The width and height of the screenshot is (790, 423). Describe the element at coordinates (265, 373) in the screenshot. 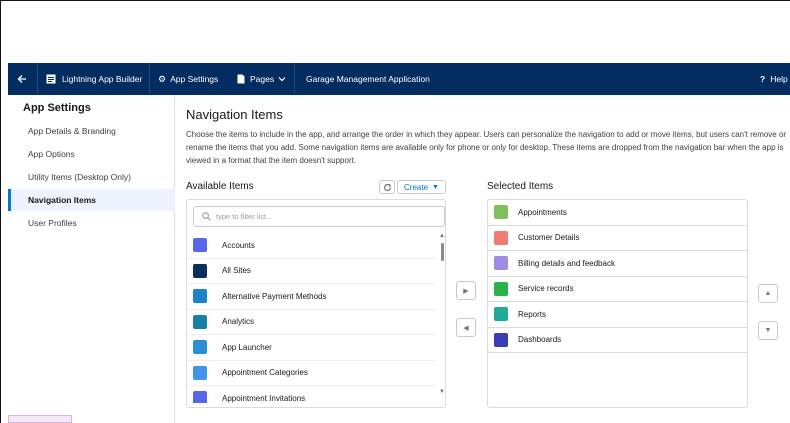

I see `item-label: Appointment Categories` at that location.